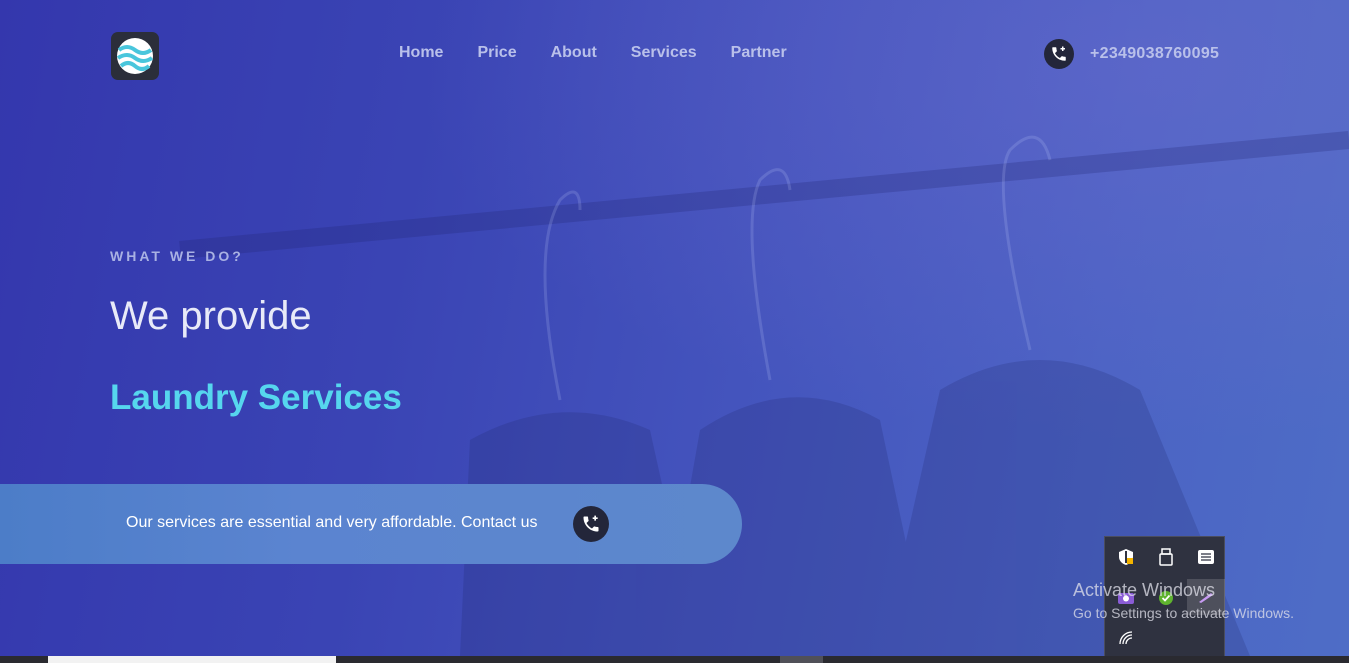 This screenshot has width=1349, height=663. Describe the element at coordinates (1206, 597) in the screenshot. I see `pen-icon` at that location.